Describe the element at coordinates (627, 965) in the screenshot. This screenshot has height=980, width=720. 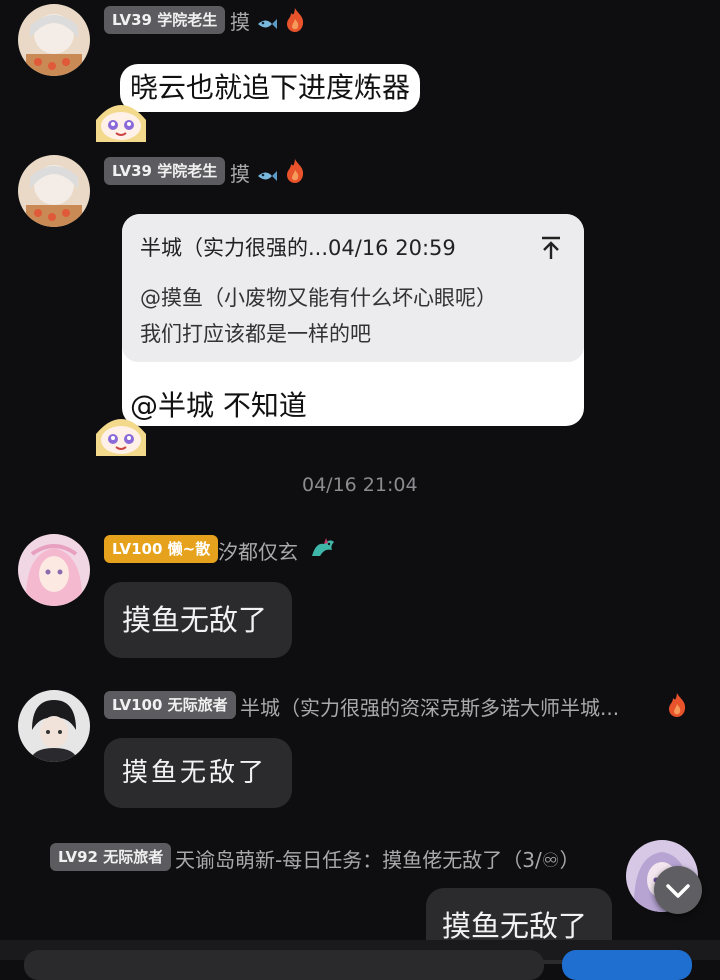
I see `send-button` at that location.